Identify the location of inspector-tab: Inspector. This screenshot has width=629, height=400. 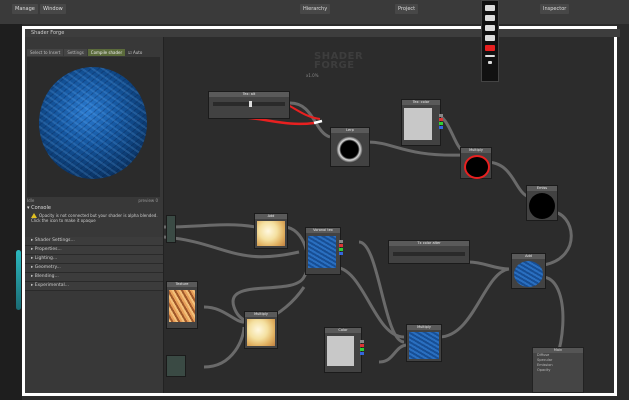
(555, 9).